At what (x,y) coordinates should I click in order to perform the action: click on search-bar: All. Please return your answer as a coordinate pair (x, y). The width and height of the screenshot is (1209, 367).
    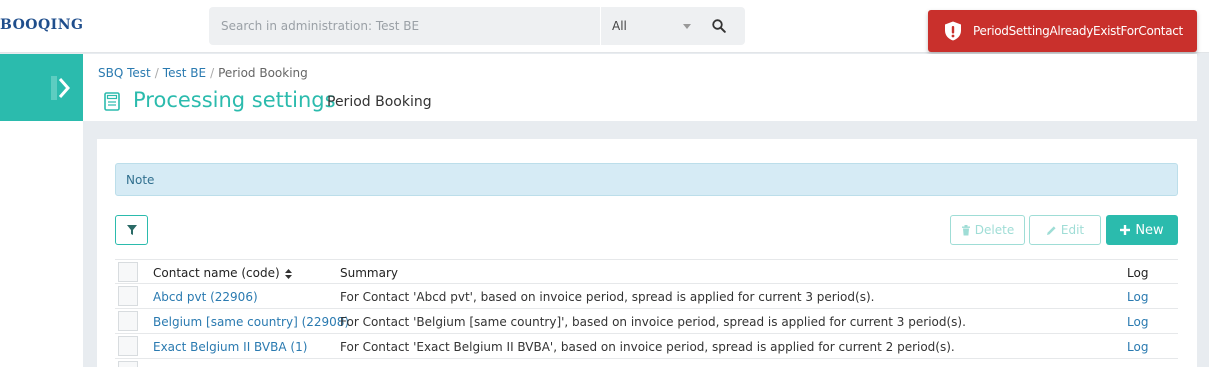
    Looking at the image, I should click on (477, 26).